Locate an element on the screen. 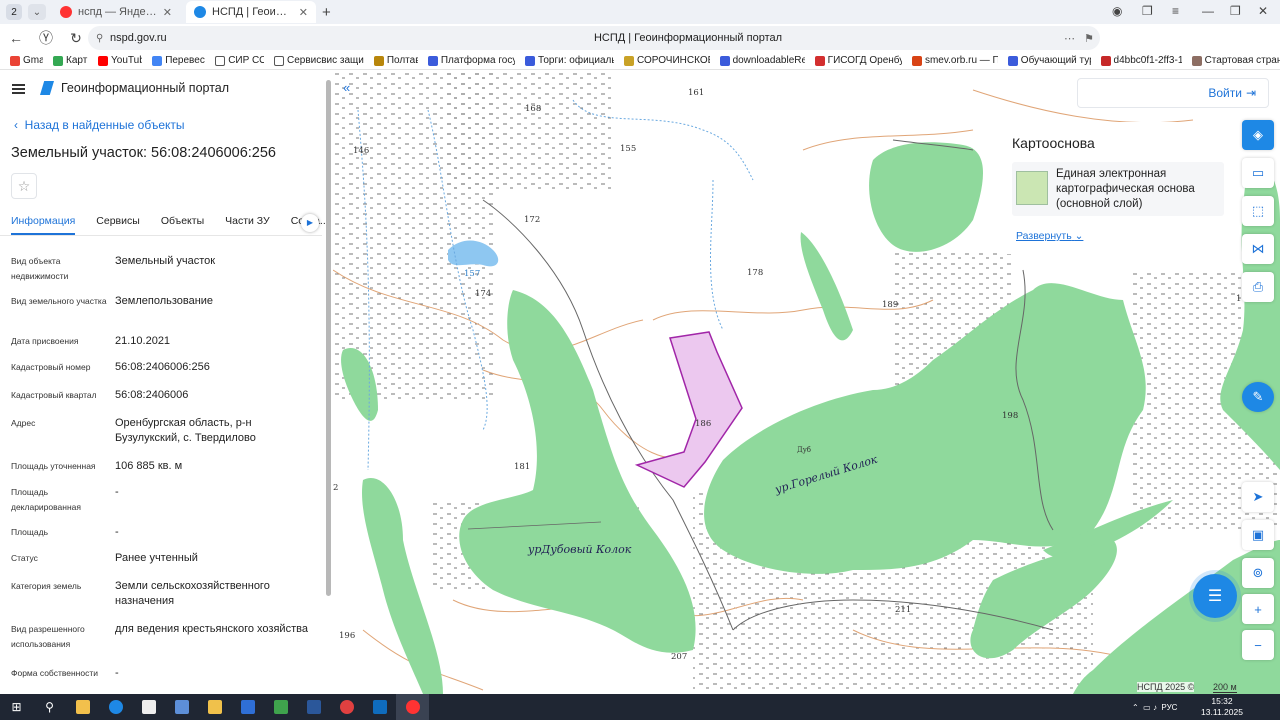 The image size is (1280, 720). youtube-icon is located at coordinates (103, 60).